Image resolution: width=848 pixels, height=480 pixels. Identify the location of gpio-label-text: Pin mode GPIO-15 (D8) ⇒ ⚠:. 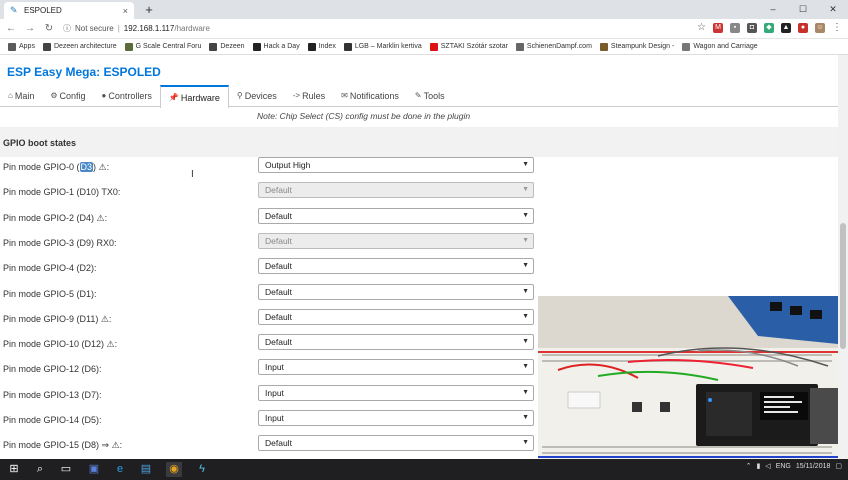
(63, 445).